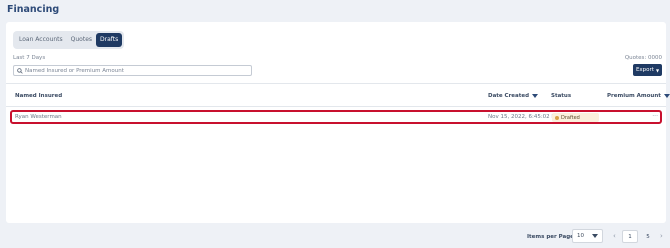  I want to click on cell-date-created: Nov 15, 2022, 6:45:02 PM, so click(524, 117).